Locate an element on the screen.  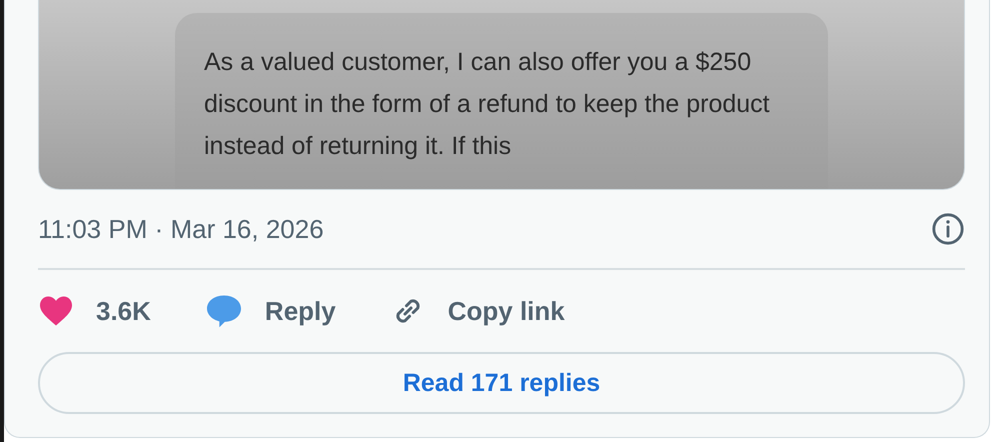
info-icon is located at coordinates (948, 229).